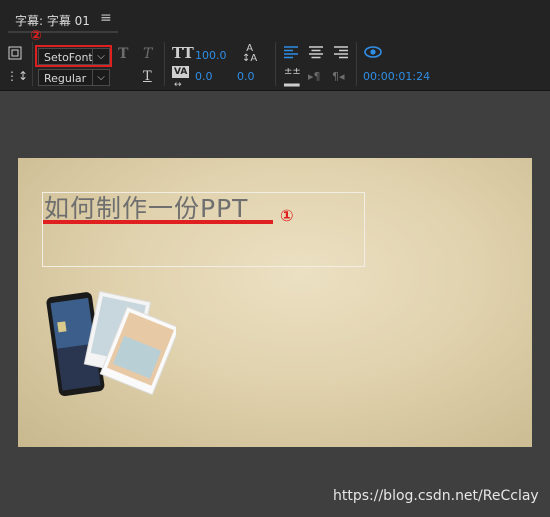 The height and width of the screenshot is (517, 550). What do you see at coordinates (316, 55) in the screenshot?
I see `align-center-icon` at bounding box center [316, 55].